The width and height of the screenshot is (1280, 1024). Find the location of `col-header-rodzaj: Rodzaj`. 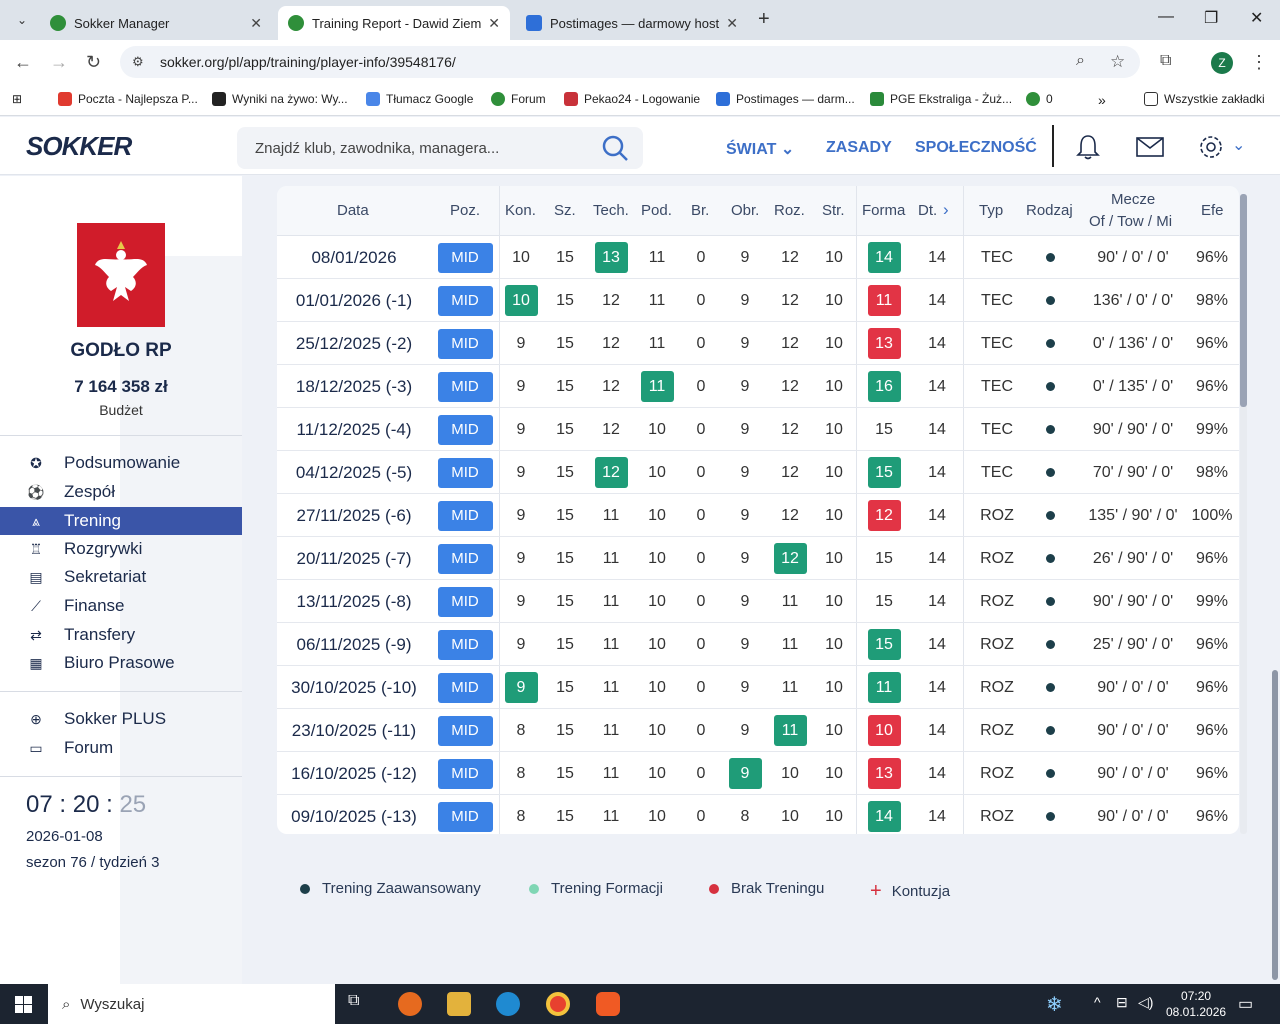

col-header-rodzaj: Rodzaj is located at coordinates (1049, 210).